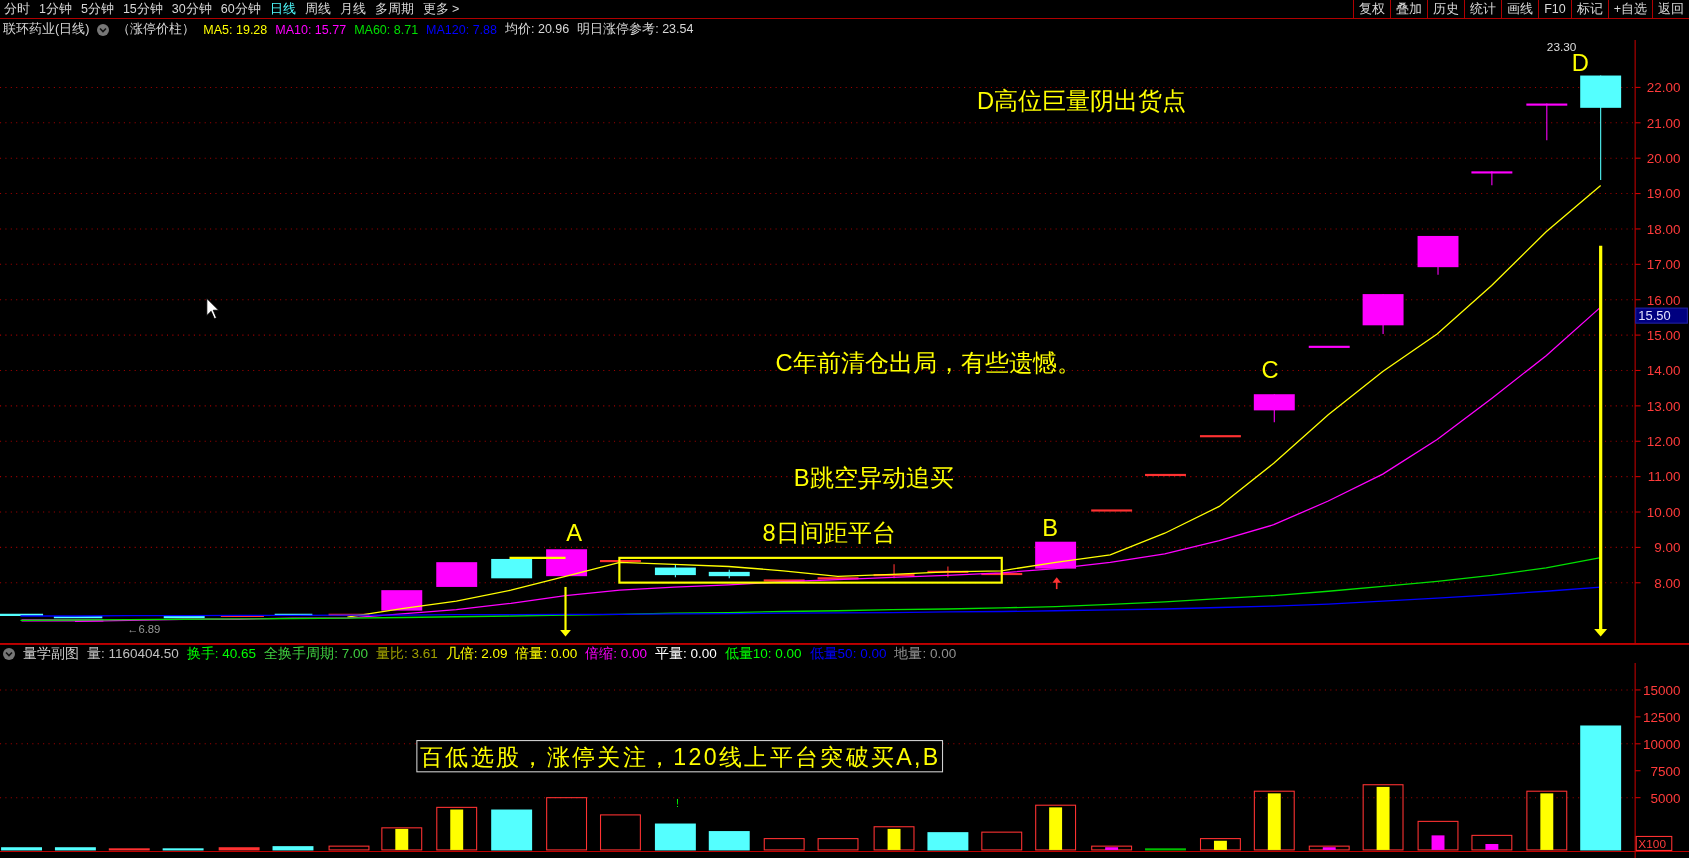  I want to click on axis-label: 16.00, so click(1663, 300).